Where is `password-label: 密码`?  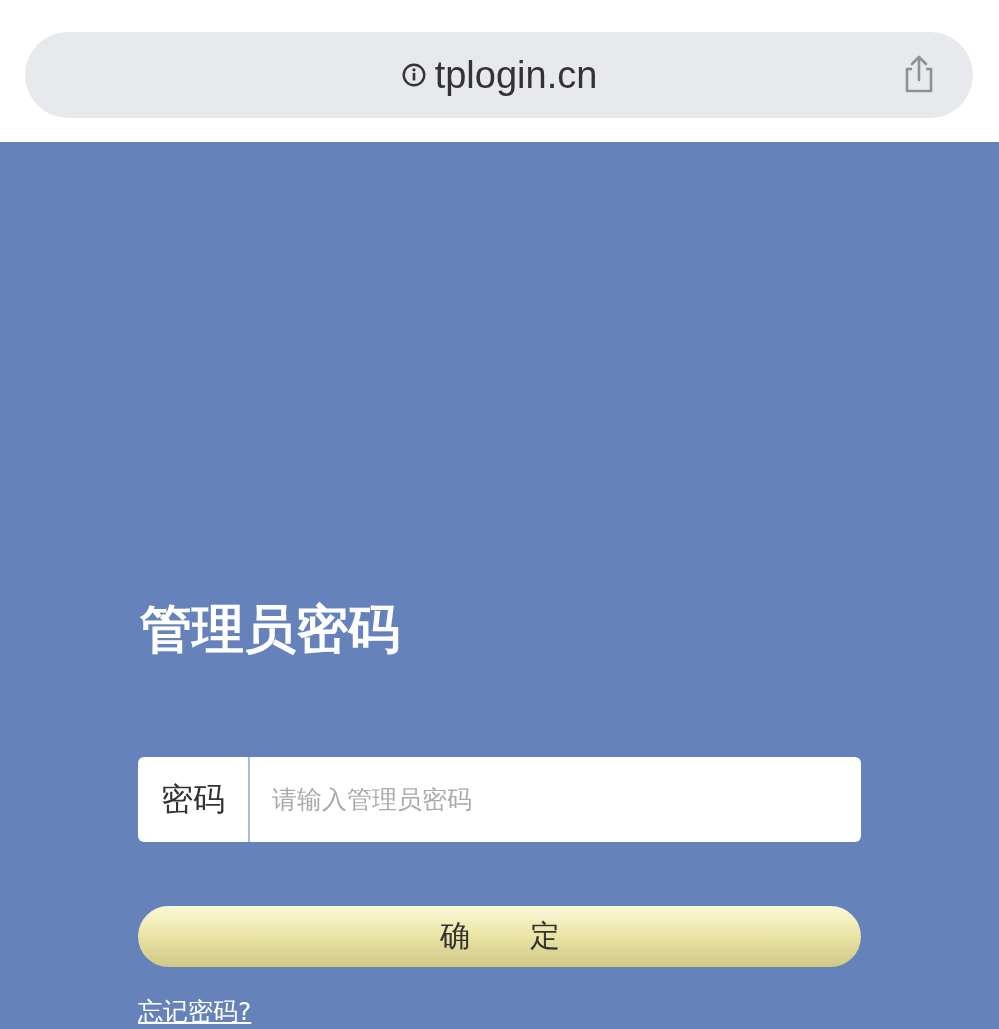
password-label: 密码 is located at coordinates (194, 799).